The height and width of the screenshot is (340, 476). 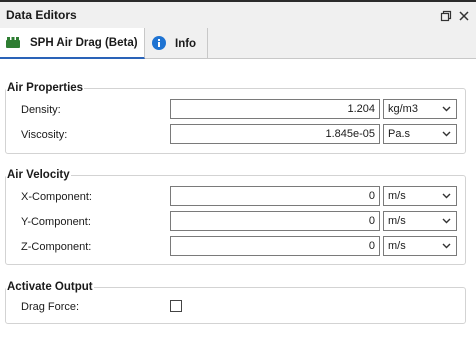 I want to click on panel-titlebar: Data Editors, so click(x=238, y=14).